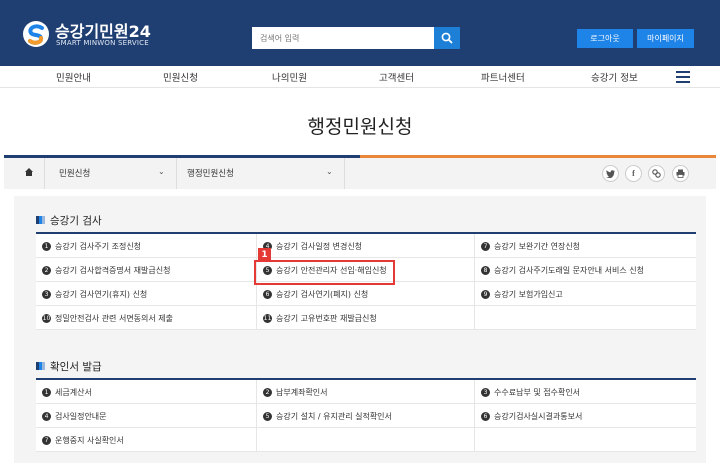  What do you see at coordinates (537, 392) in the screenshot?
I see `service-label: 수수료납부 및 접수확인서` at bounding box center [537, 392].